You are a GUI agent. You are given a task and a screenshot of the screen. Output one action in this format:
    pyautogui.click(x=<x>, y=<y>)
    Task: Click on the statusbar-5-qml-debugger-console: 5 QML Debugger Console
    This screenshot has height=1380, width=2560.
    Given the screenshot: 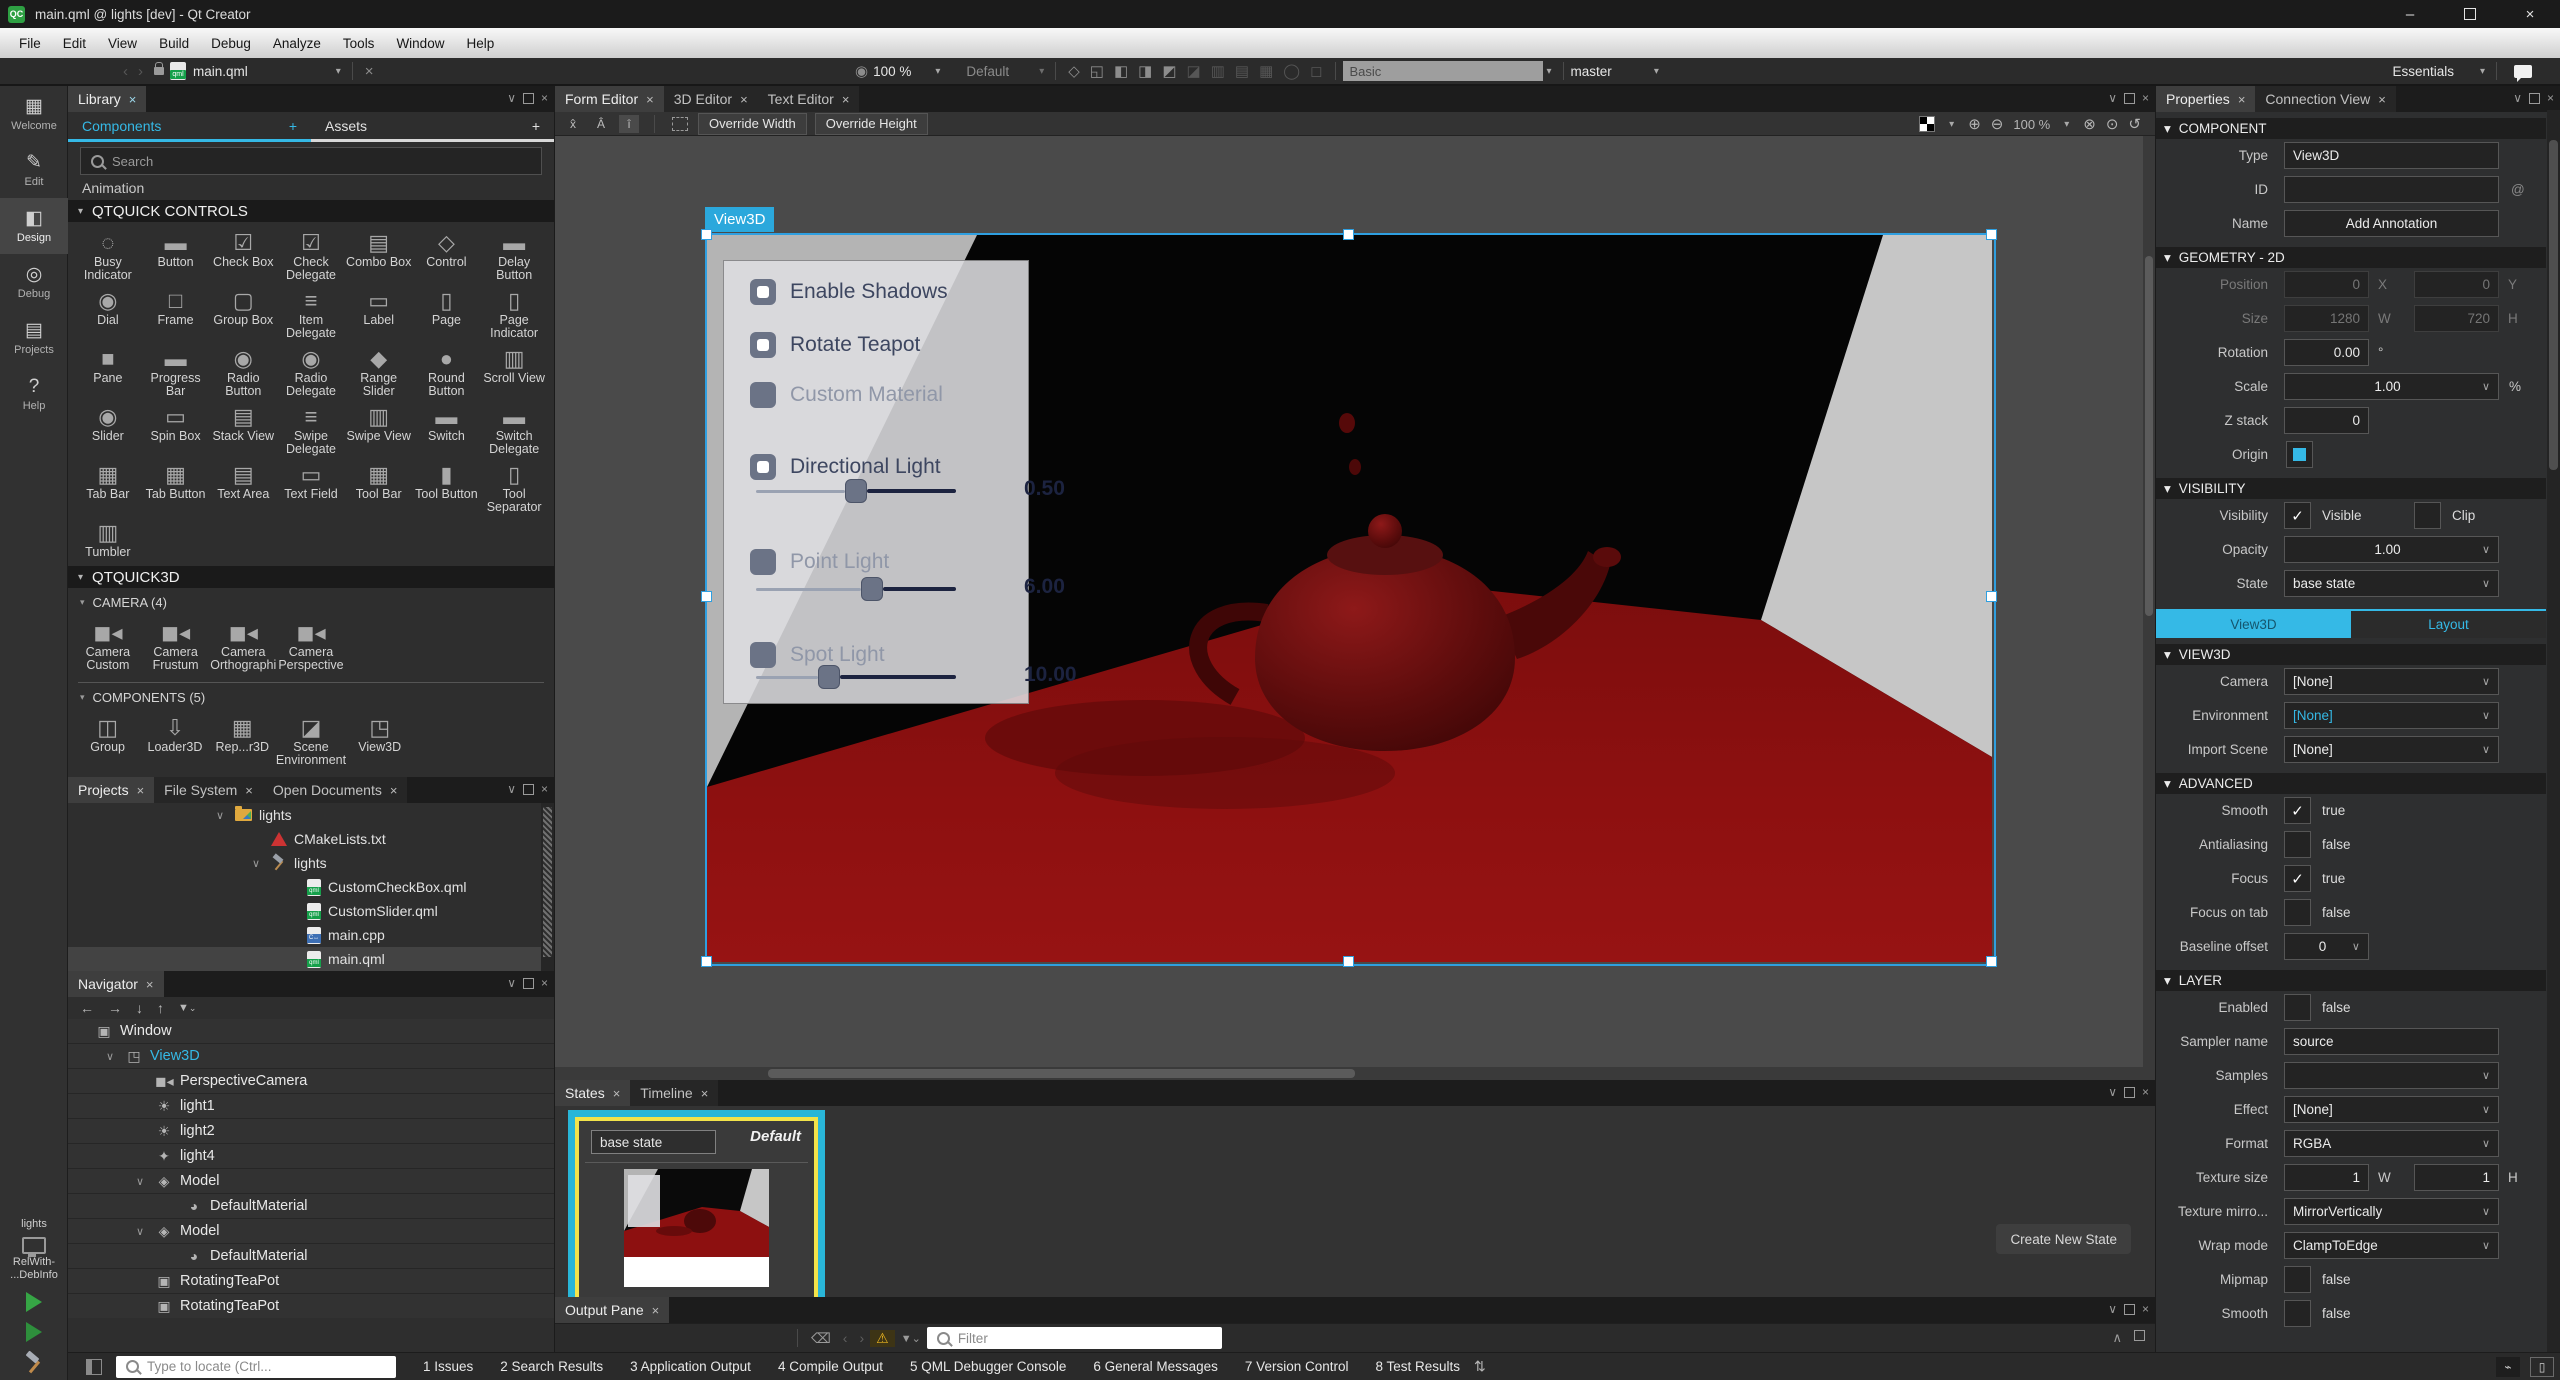 What is the action you would take?
    pyautogui.click(x=988, y=1366)
    